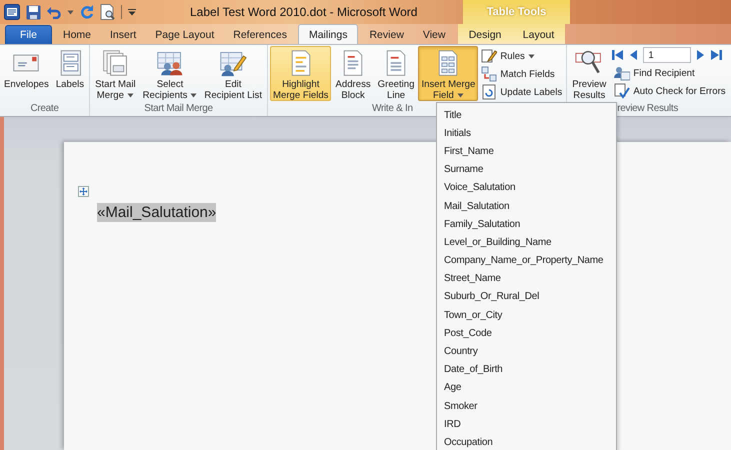 This screenshot has height=450, width=731. I want to click on find-person-icon, so click(622, 73).